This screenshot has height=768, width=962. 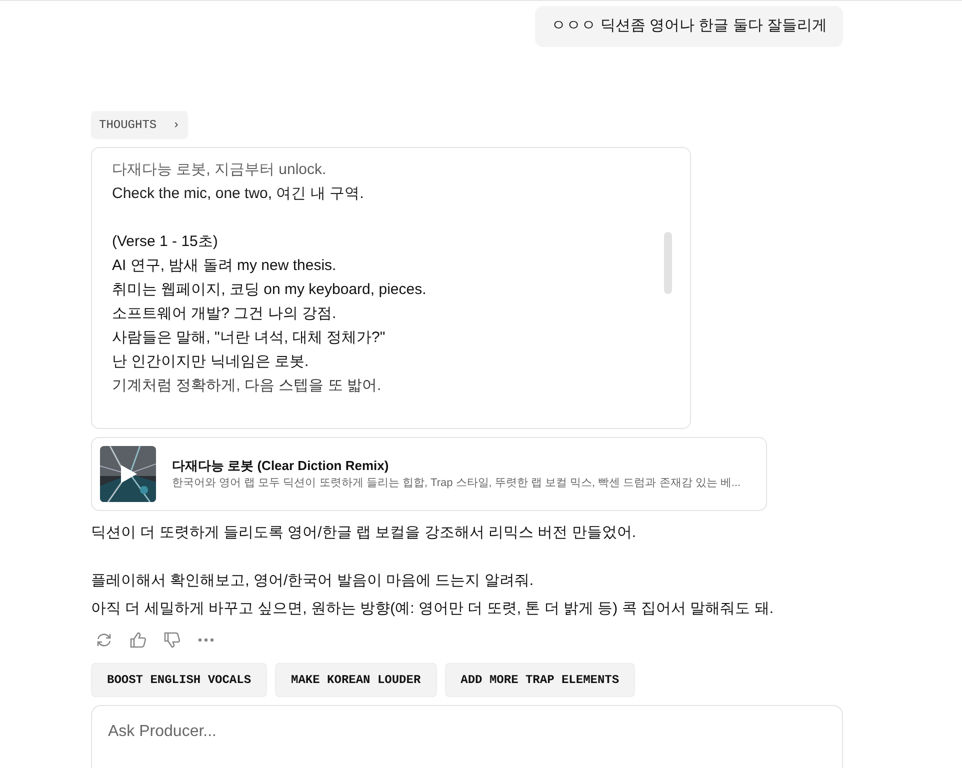 What do you see at coordinates (247, 386) in the screenshot?
I see `lyric-line: 기계처럼 정확하게, 다음 스텝을 또 밟어.` at bounding box center [247, 386].